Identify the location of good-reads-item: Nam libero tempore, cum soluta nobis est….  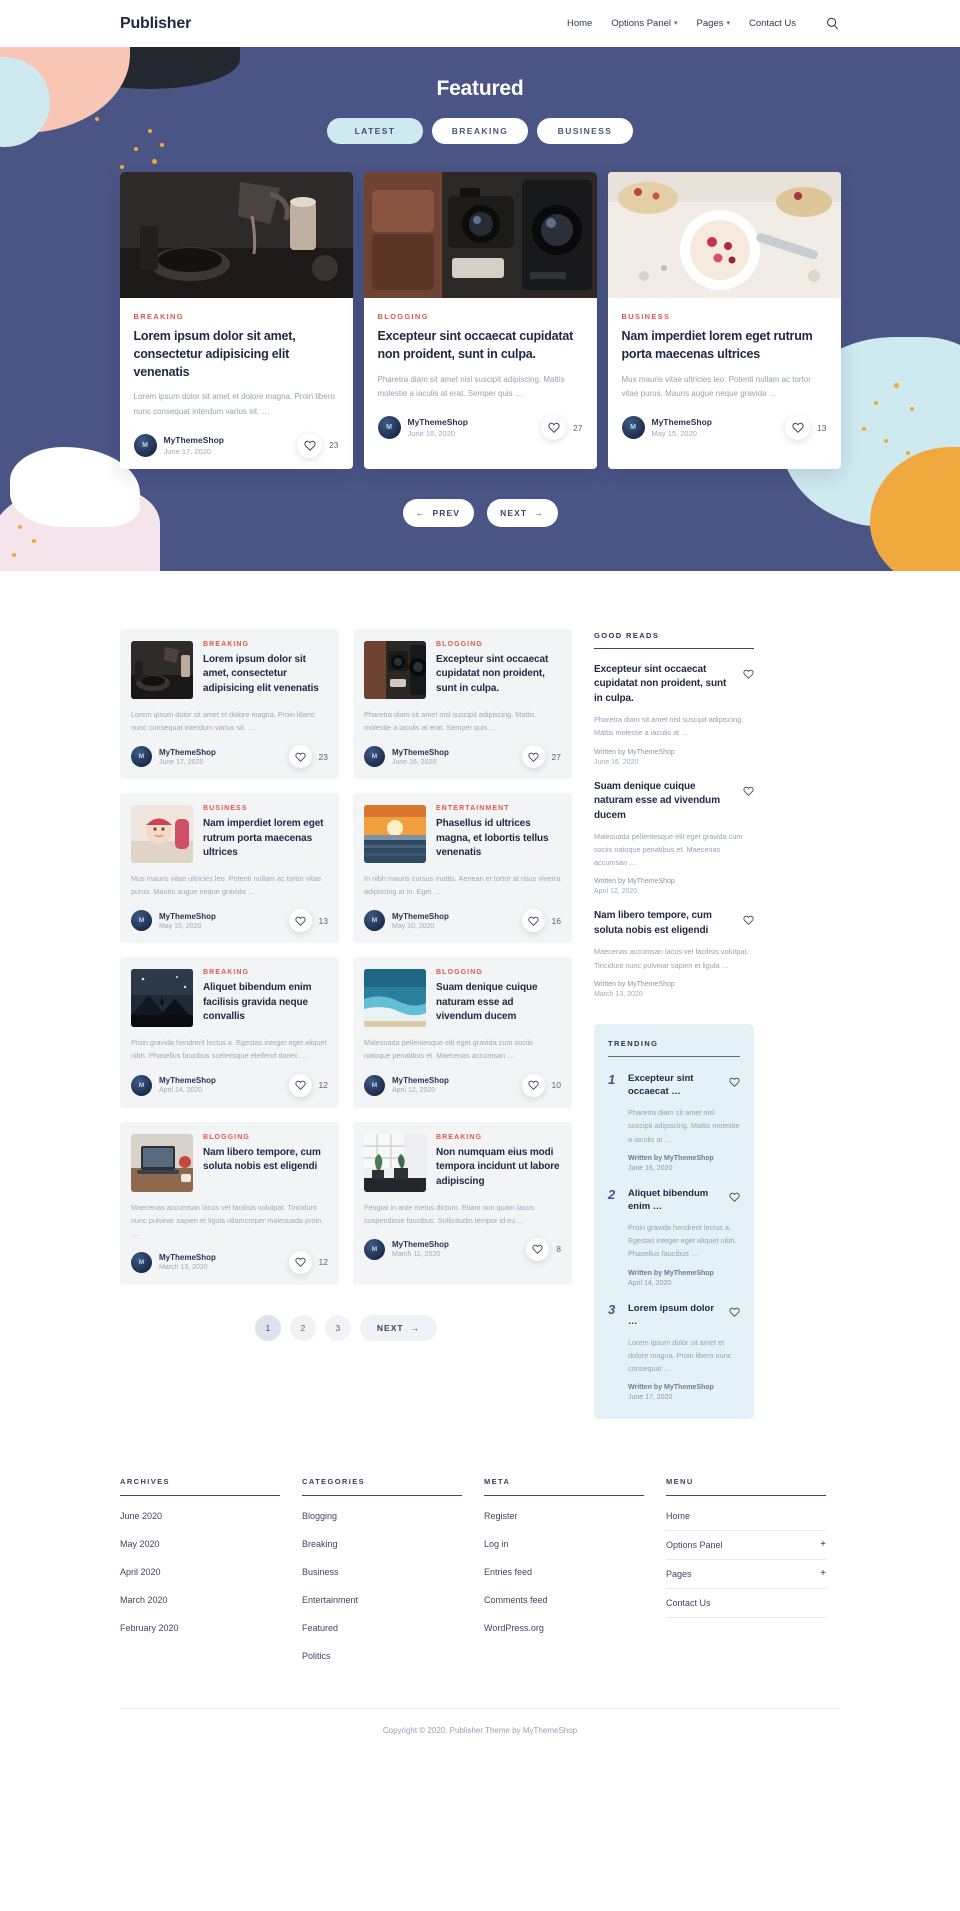
(674, 946).